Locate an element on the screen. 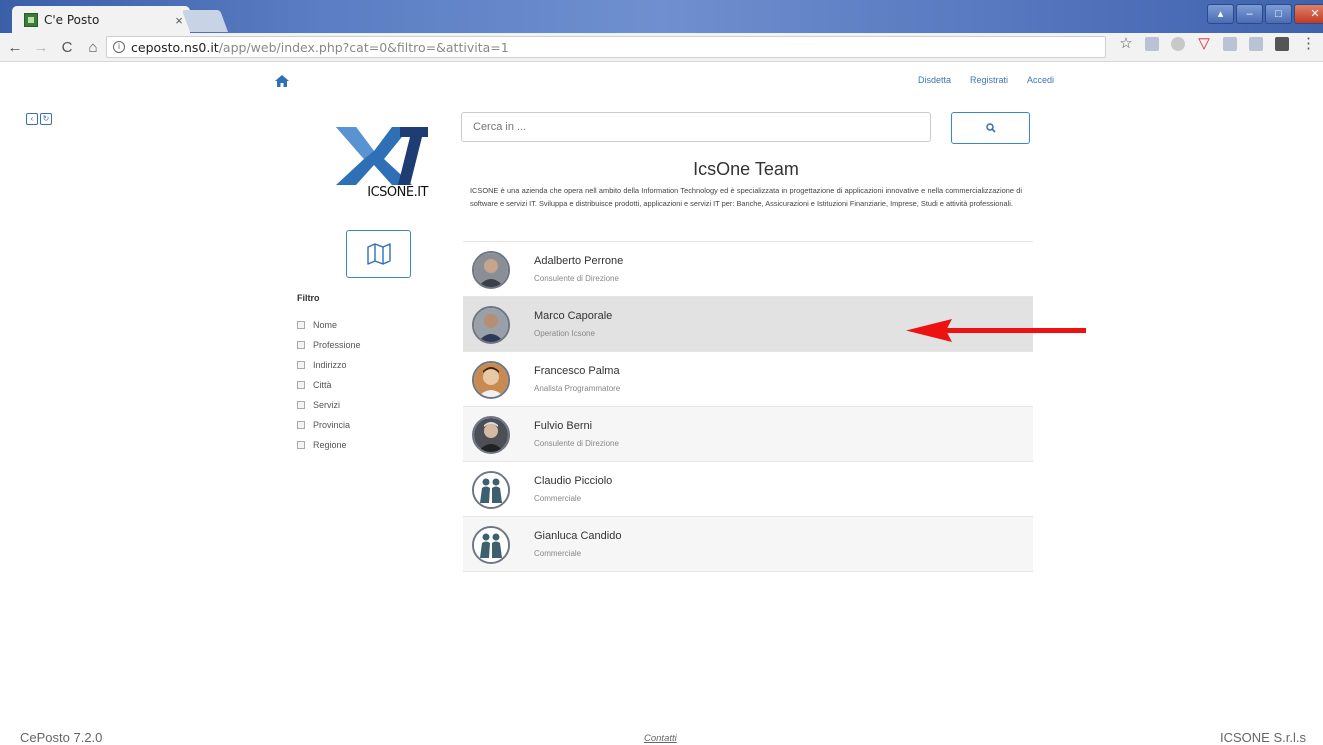  filter-option-servizi: Servizi is located at coordinates (329, 405).